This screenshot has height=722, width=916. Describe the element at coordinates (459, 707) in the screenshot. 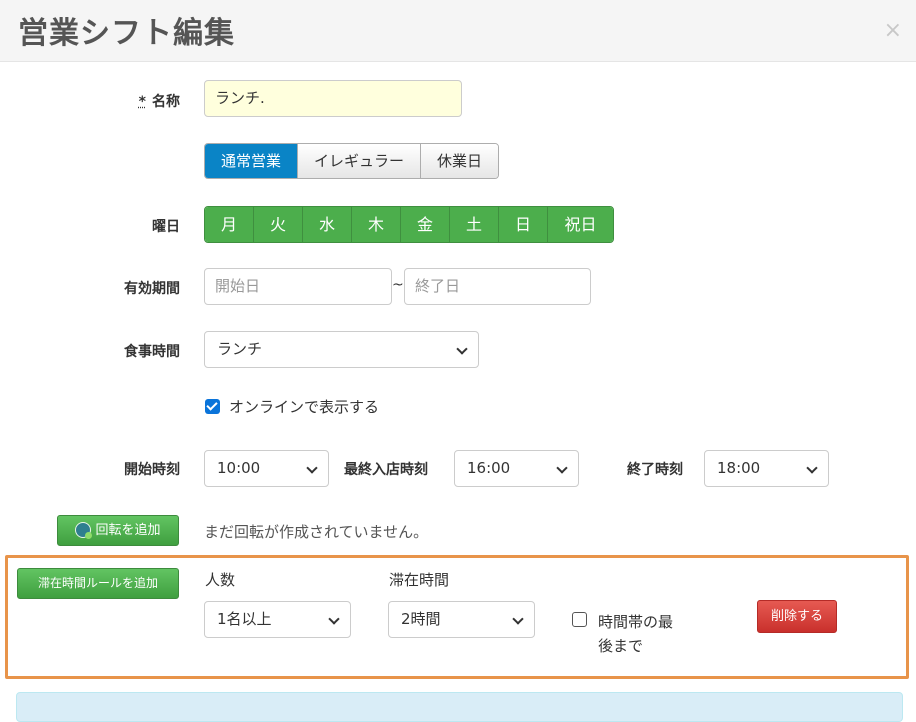

I see `info-alert` at that location.